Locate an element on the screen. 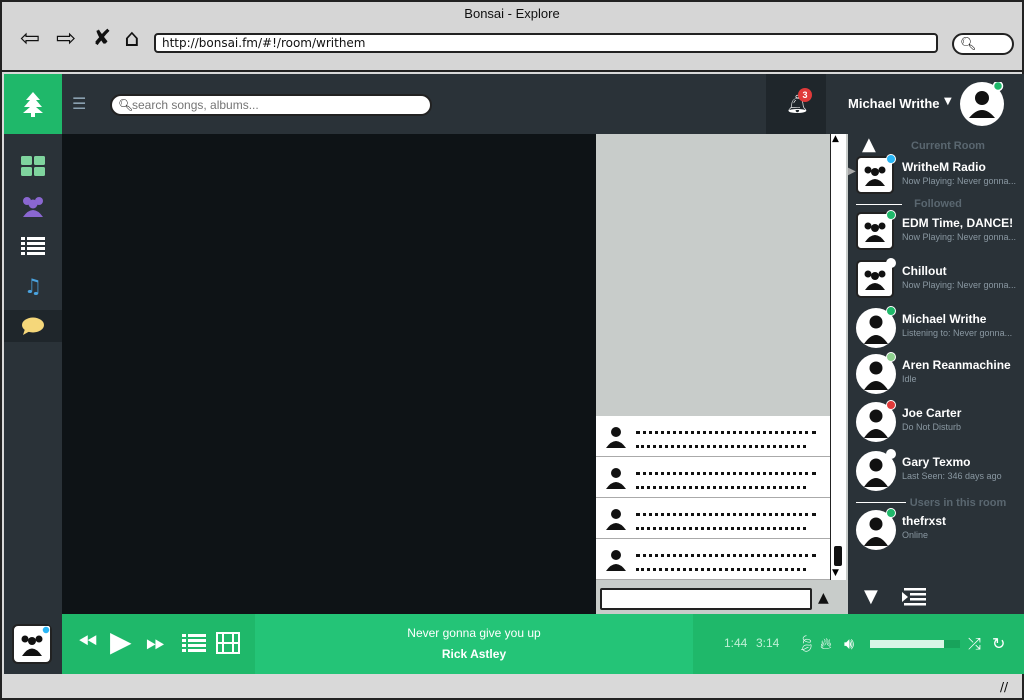  indent-list-icon is located at coordinates (914, 597).